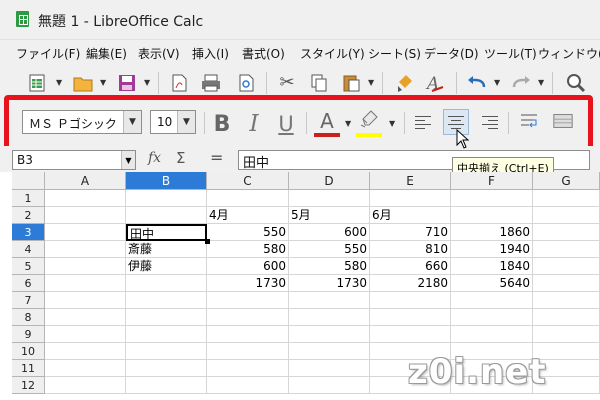 Image resolution: width=600 pixels, height=400 pixels. What do you see at coordinates (248, 181) in the screenshot?
I see `column-header-c: C` at bounding box center [248, 181].